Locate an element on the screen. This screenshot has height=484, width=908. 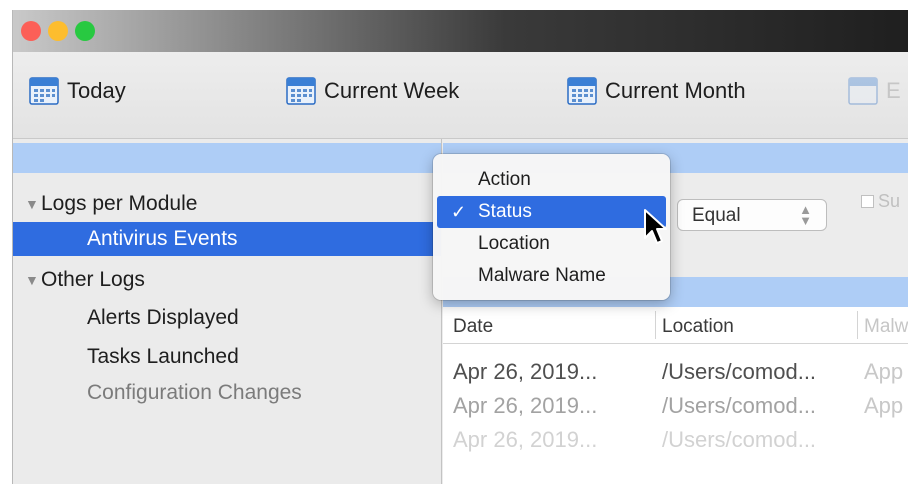
menu-item-label: Action is located at coordinates (504, 179).